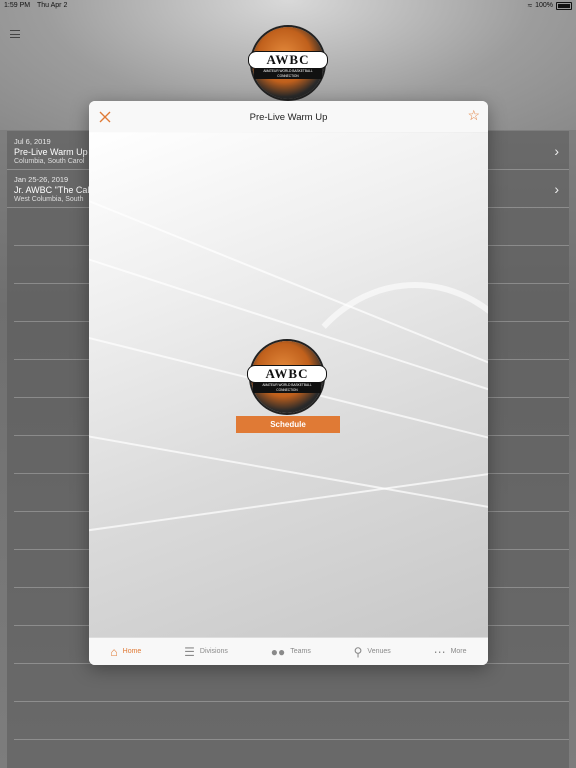 This screenshot has height=768, width=576. Describe the element at coordinates (473, 115) in the screenshot. I see `star-icon: ☆` at that location.